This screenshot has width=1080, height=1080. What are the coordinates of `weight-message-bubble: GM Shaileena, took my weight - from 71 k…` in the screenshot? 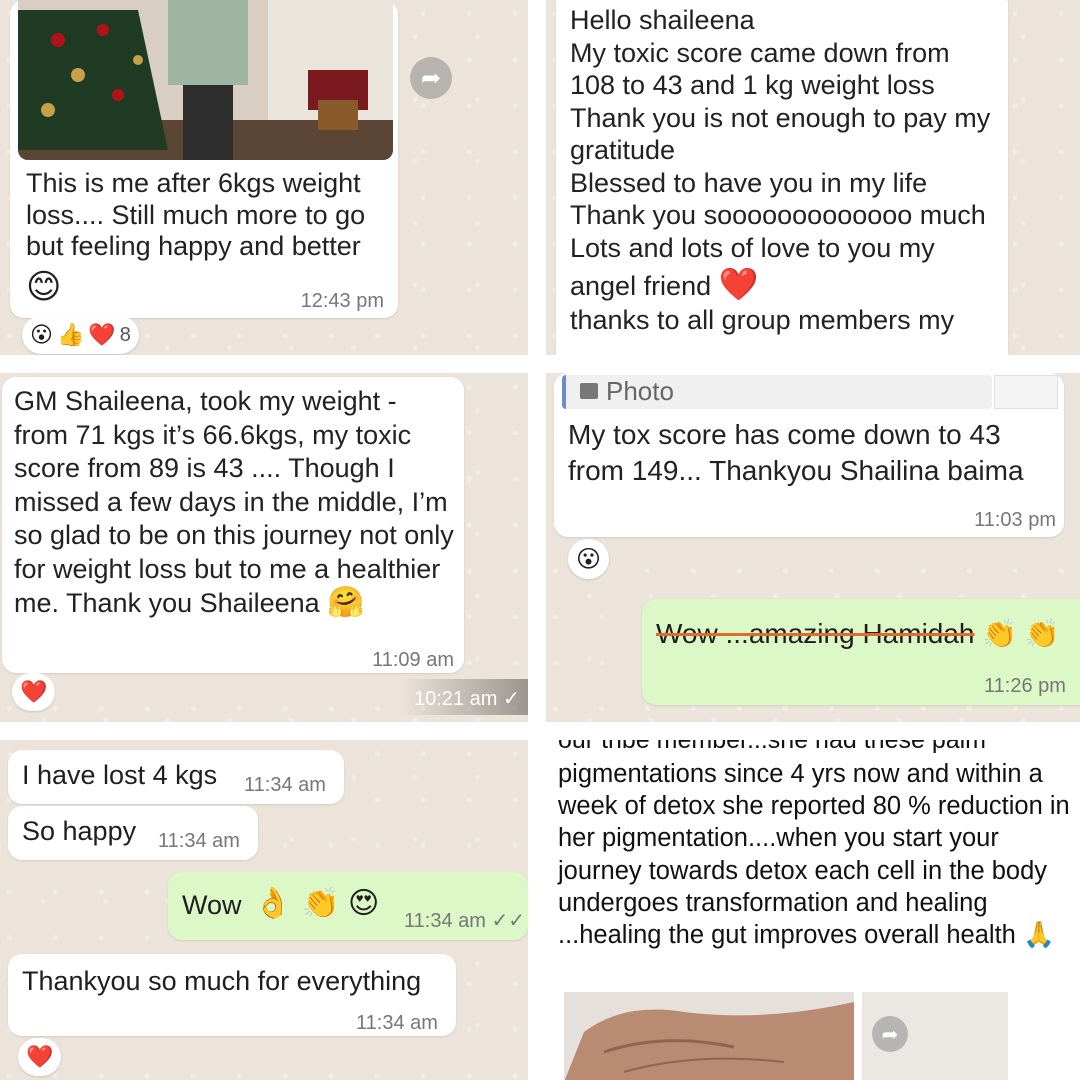 It's located at (233, 525).